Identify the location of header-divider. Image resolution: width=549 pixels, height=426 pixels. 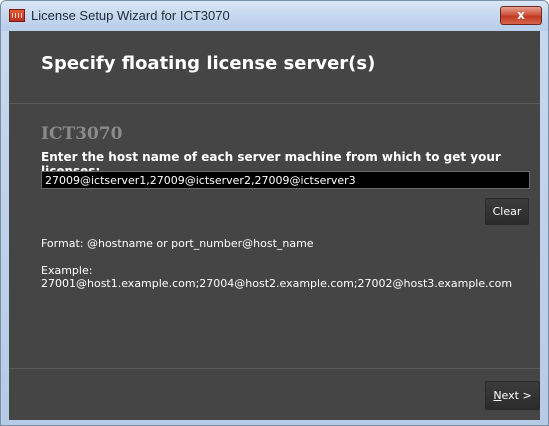
(274, 103).